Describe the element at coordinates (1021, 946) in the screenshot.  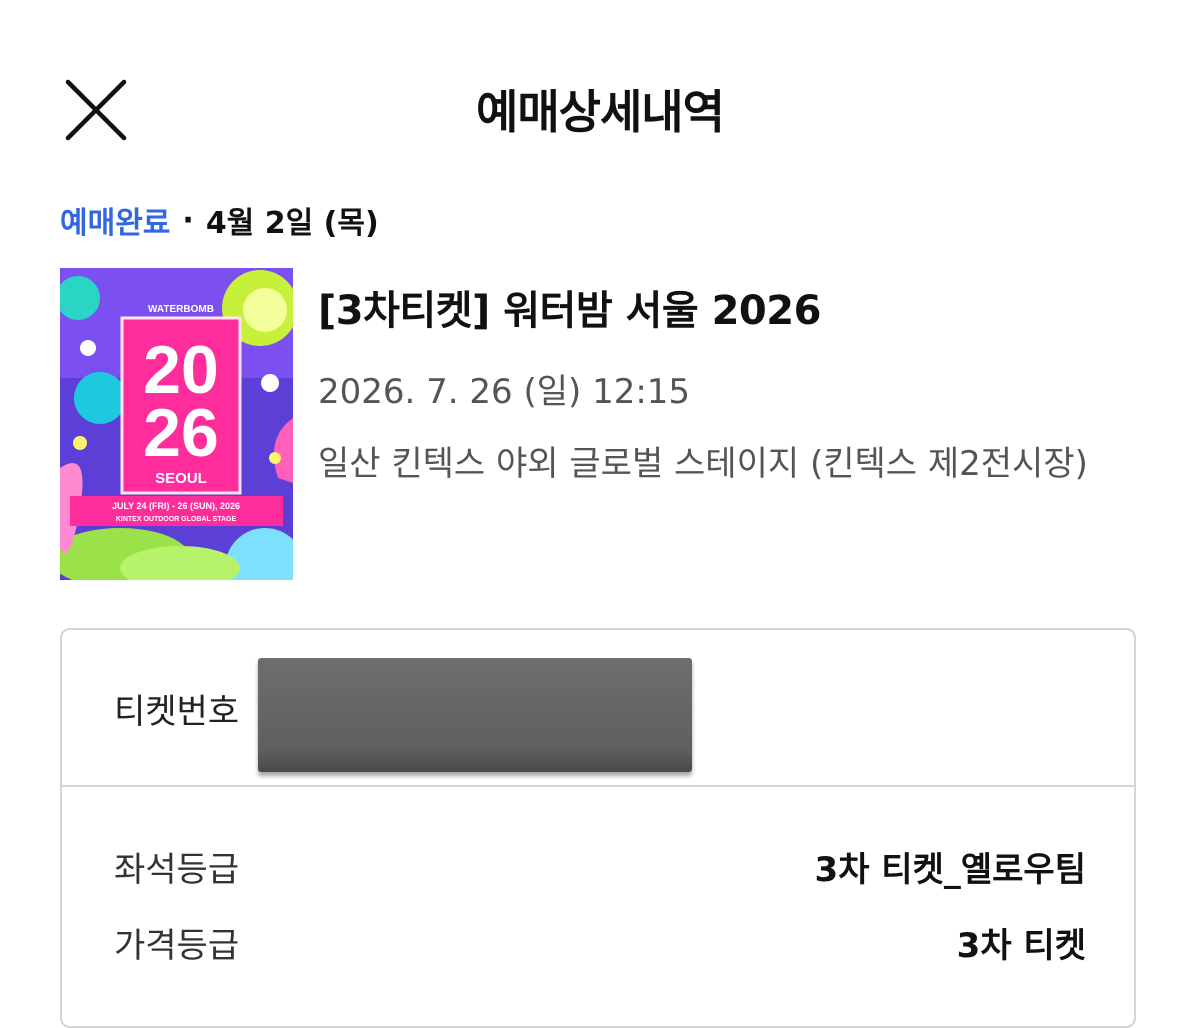
I see `price-grade-value: 3차 티켓` at that location.